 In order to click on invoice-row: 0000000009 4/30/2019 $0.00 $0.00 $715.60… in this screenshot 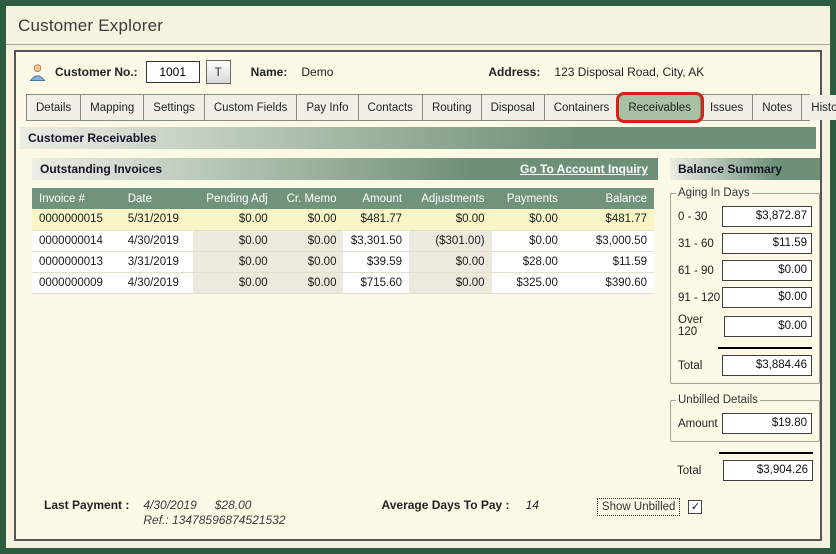, I will do `click(343, 283)`.